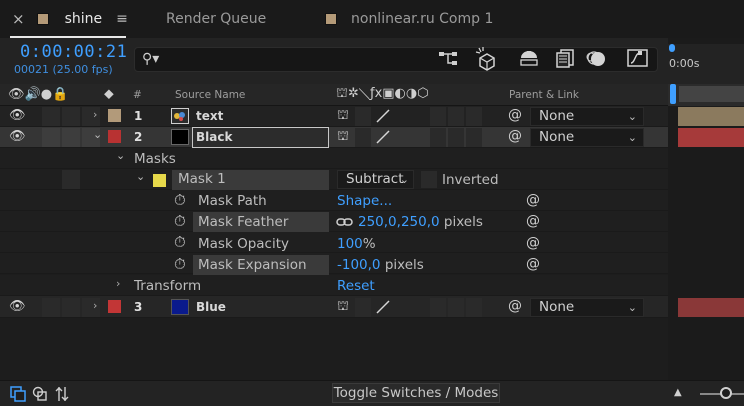 The image size is (744, 406). I want to click on mask-color-swatch, so click(159, 180).